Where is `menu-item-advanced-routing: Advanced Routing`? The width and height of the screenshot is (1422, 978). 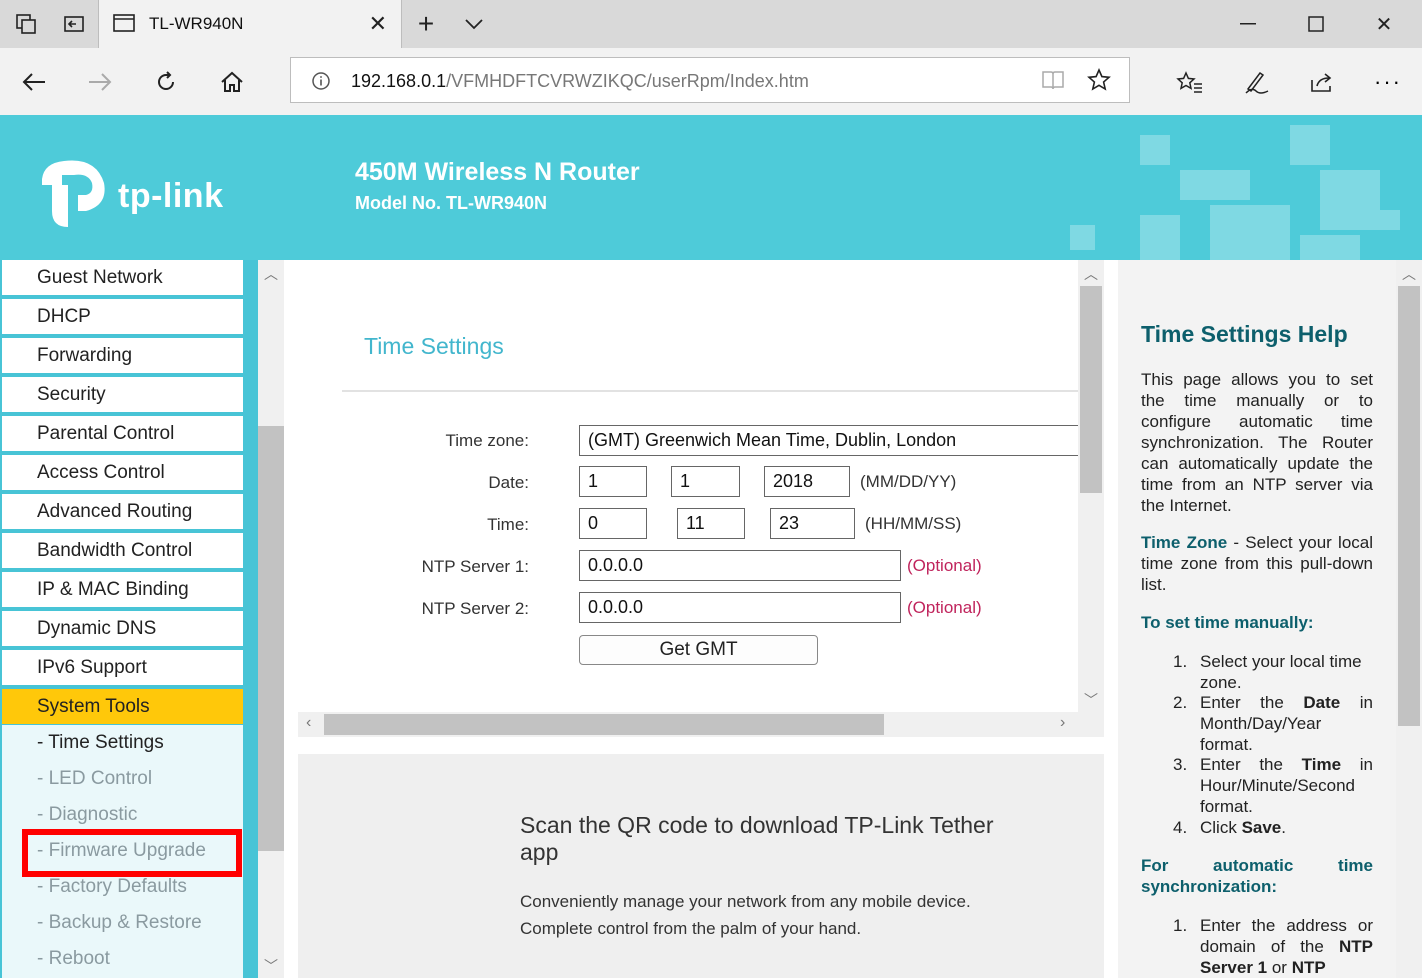 menu-item-advanced-routing: Advanced Routing is located at coordinates (122, 511).